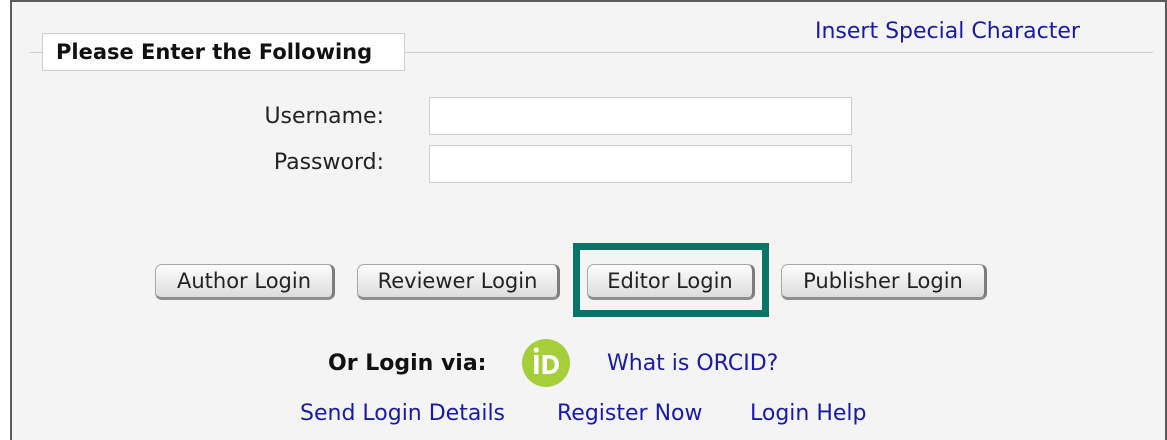 The image size is (1167, 440). What do you see at coordinates (629, 414) in the screenshot?
I see `register-now-link: Register Now` at bounding box center [629, 414].